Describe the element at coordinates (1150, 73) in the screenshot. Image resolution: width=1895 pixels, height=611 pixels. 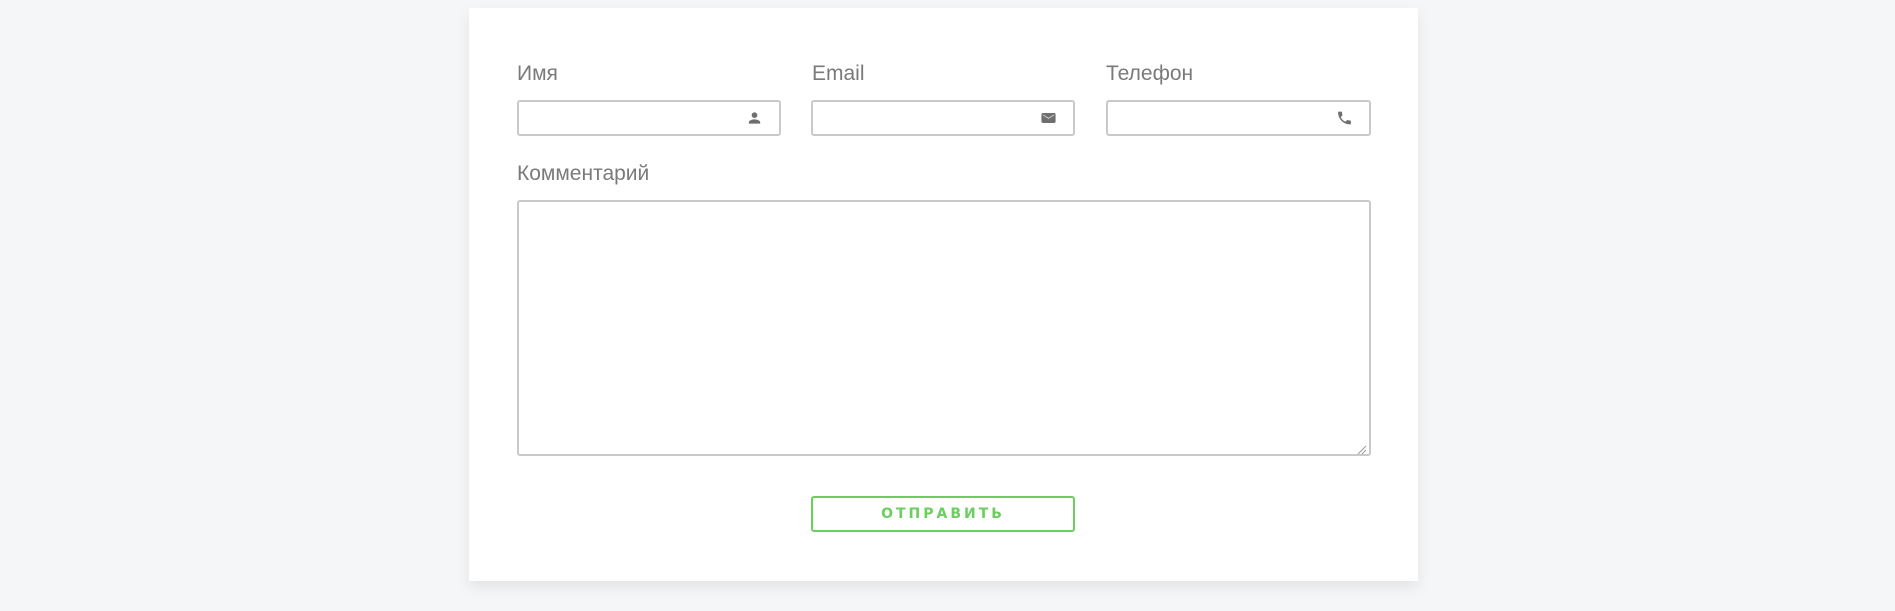
I see `phone-label: Телефон` at that location.